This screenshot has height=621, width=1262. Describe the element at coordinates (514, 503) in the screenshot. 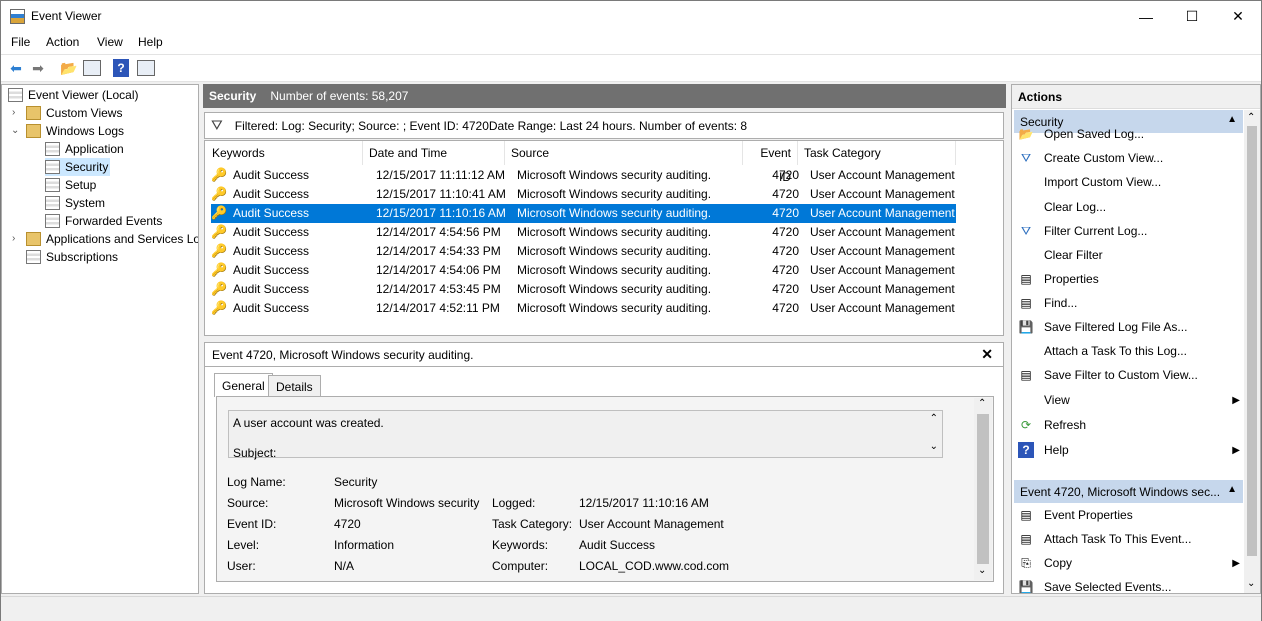

I see `logged-label: Logged:` at that location.